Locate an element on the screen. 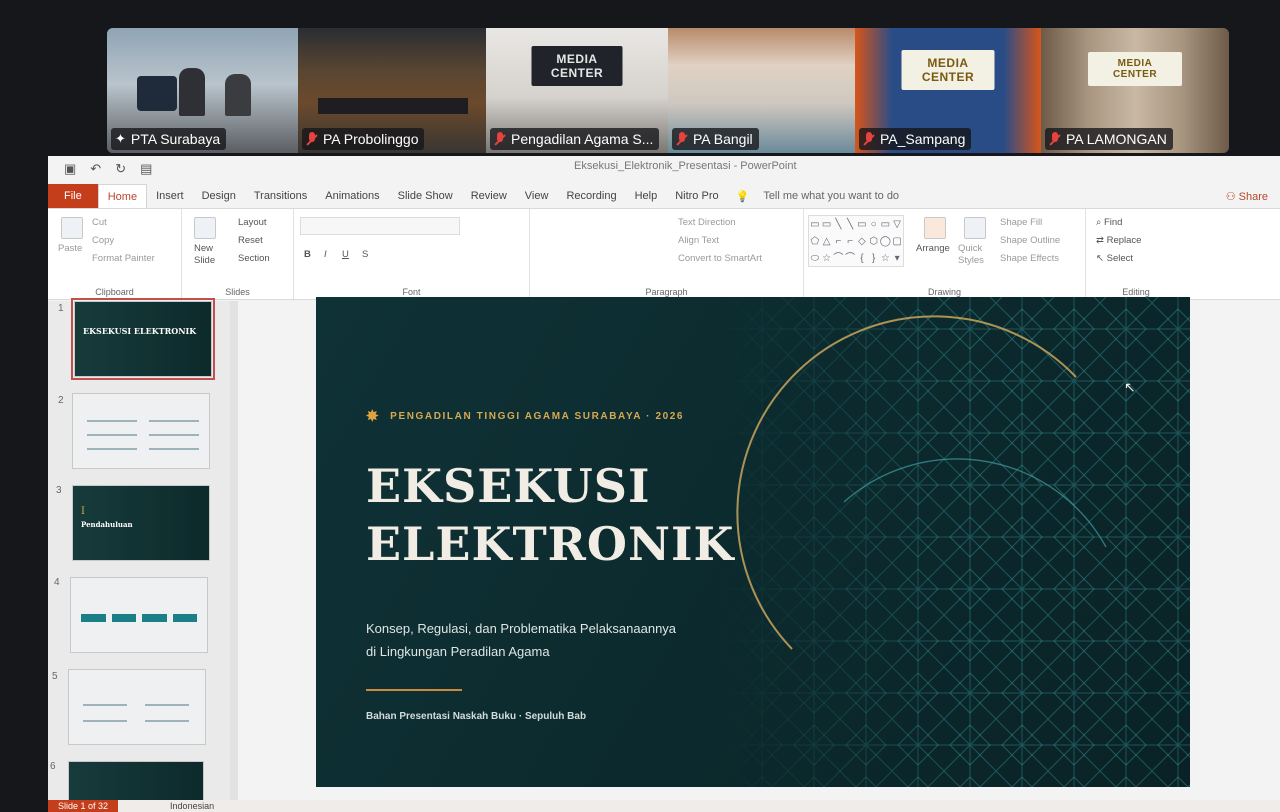 This screenshot has height=812, width=1280. participant-tile: MEDIA CENTER PA LAMONGAN is located at coordinates (1135, 90).